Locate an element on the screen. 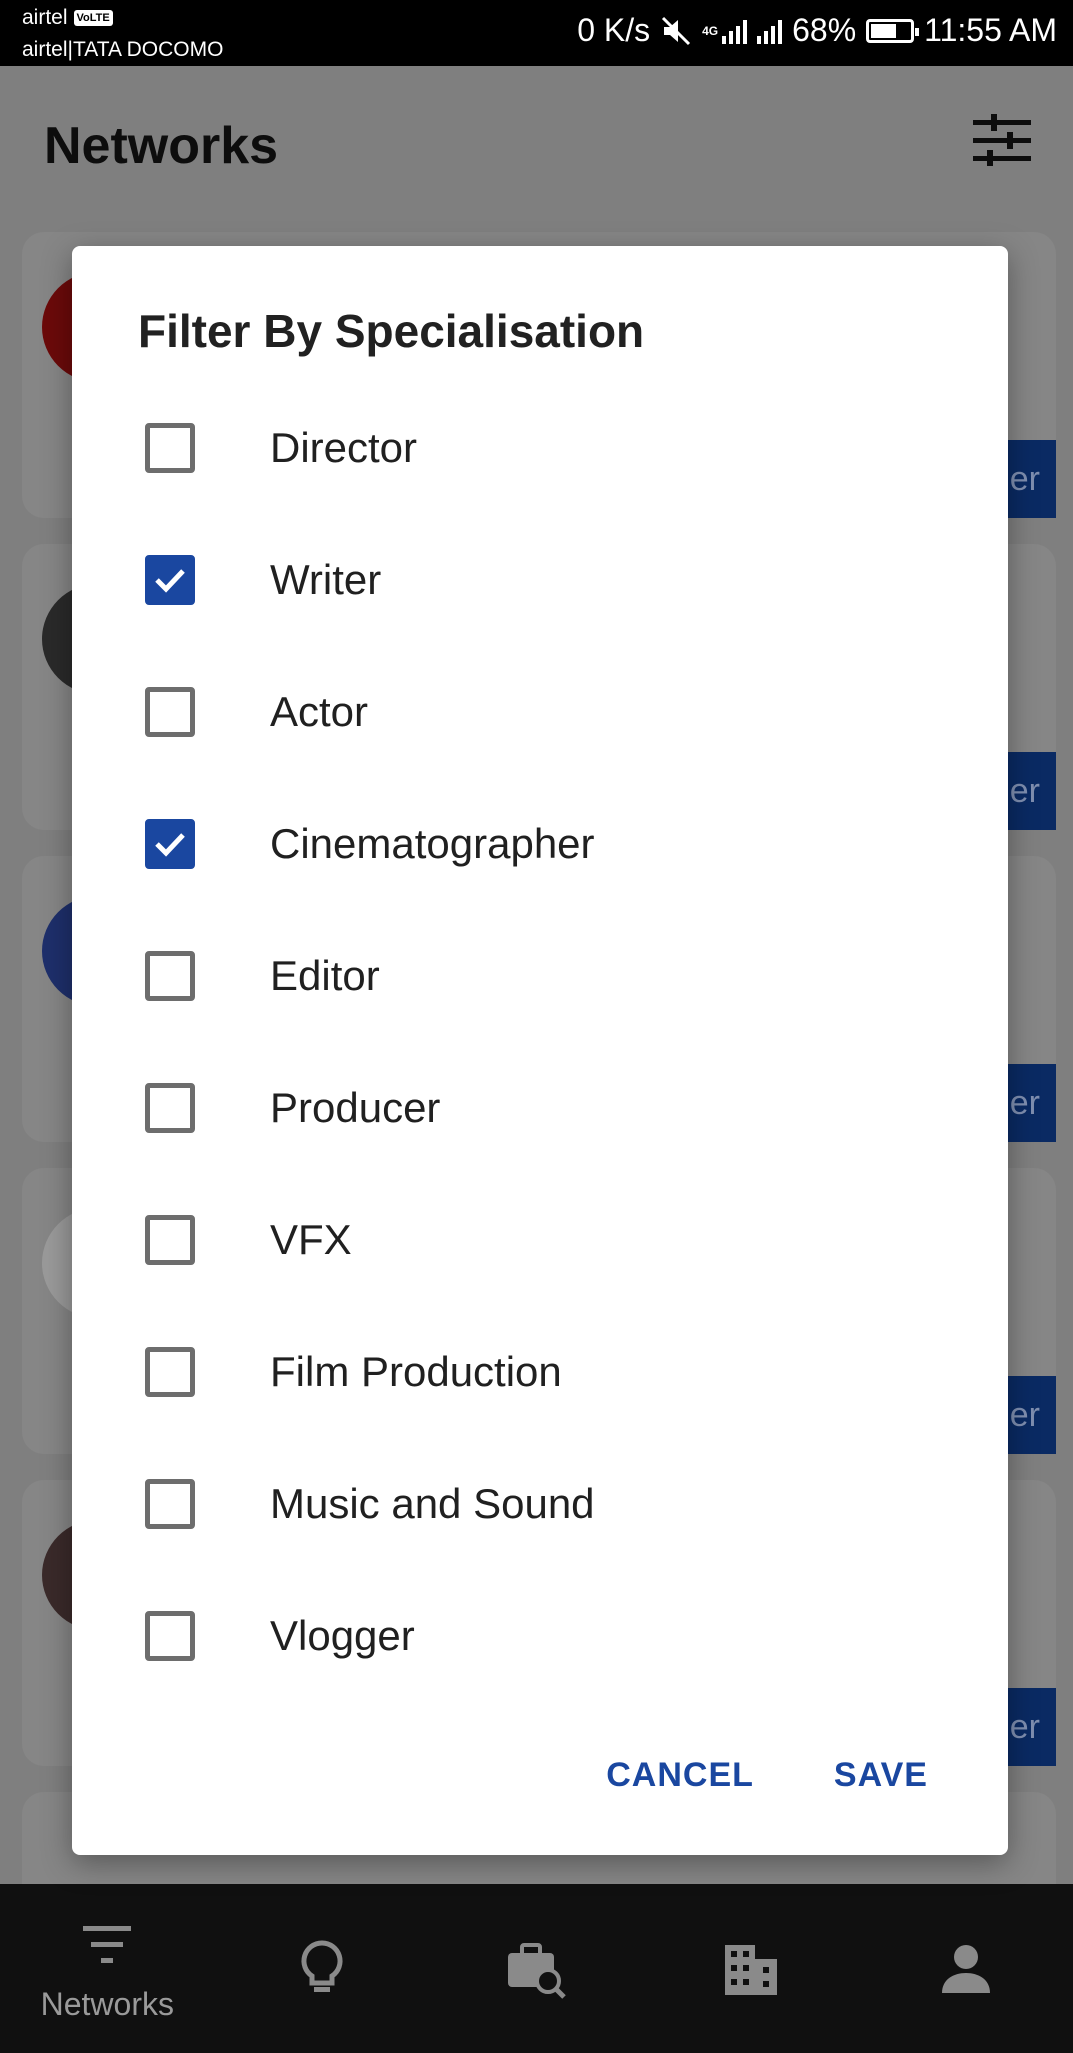 The image size is (1073, 2053). option-label: Vlogger is located at coordinates (342, 1635).